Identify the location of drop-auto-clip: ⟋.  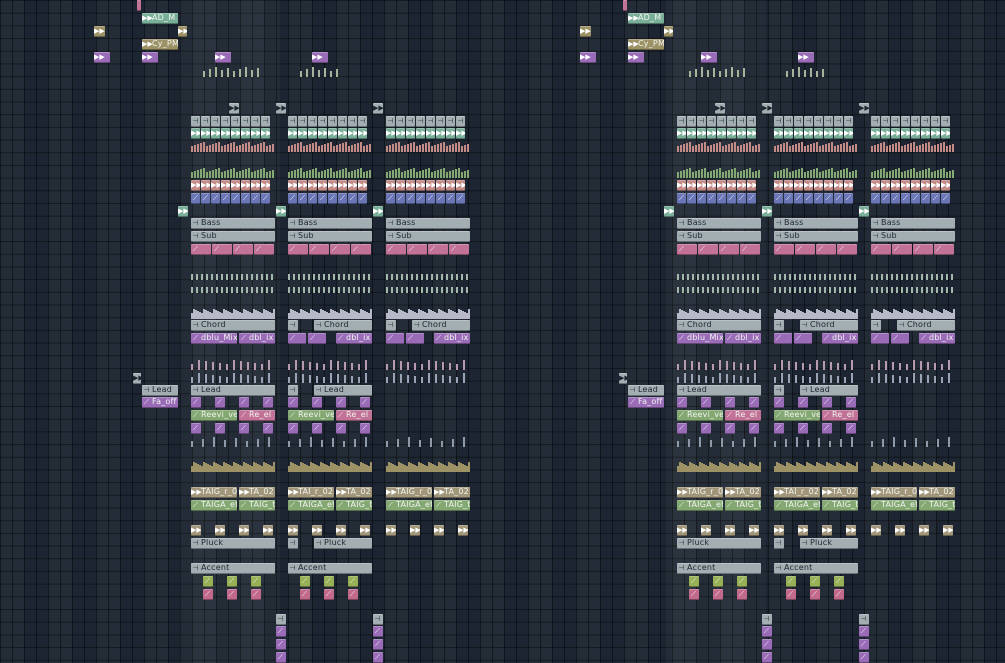
(864, 657).